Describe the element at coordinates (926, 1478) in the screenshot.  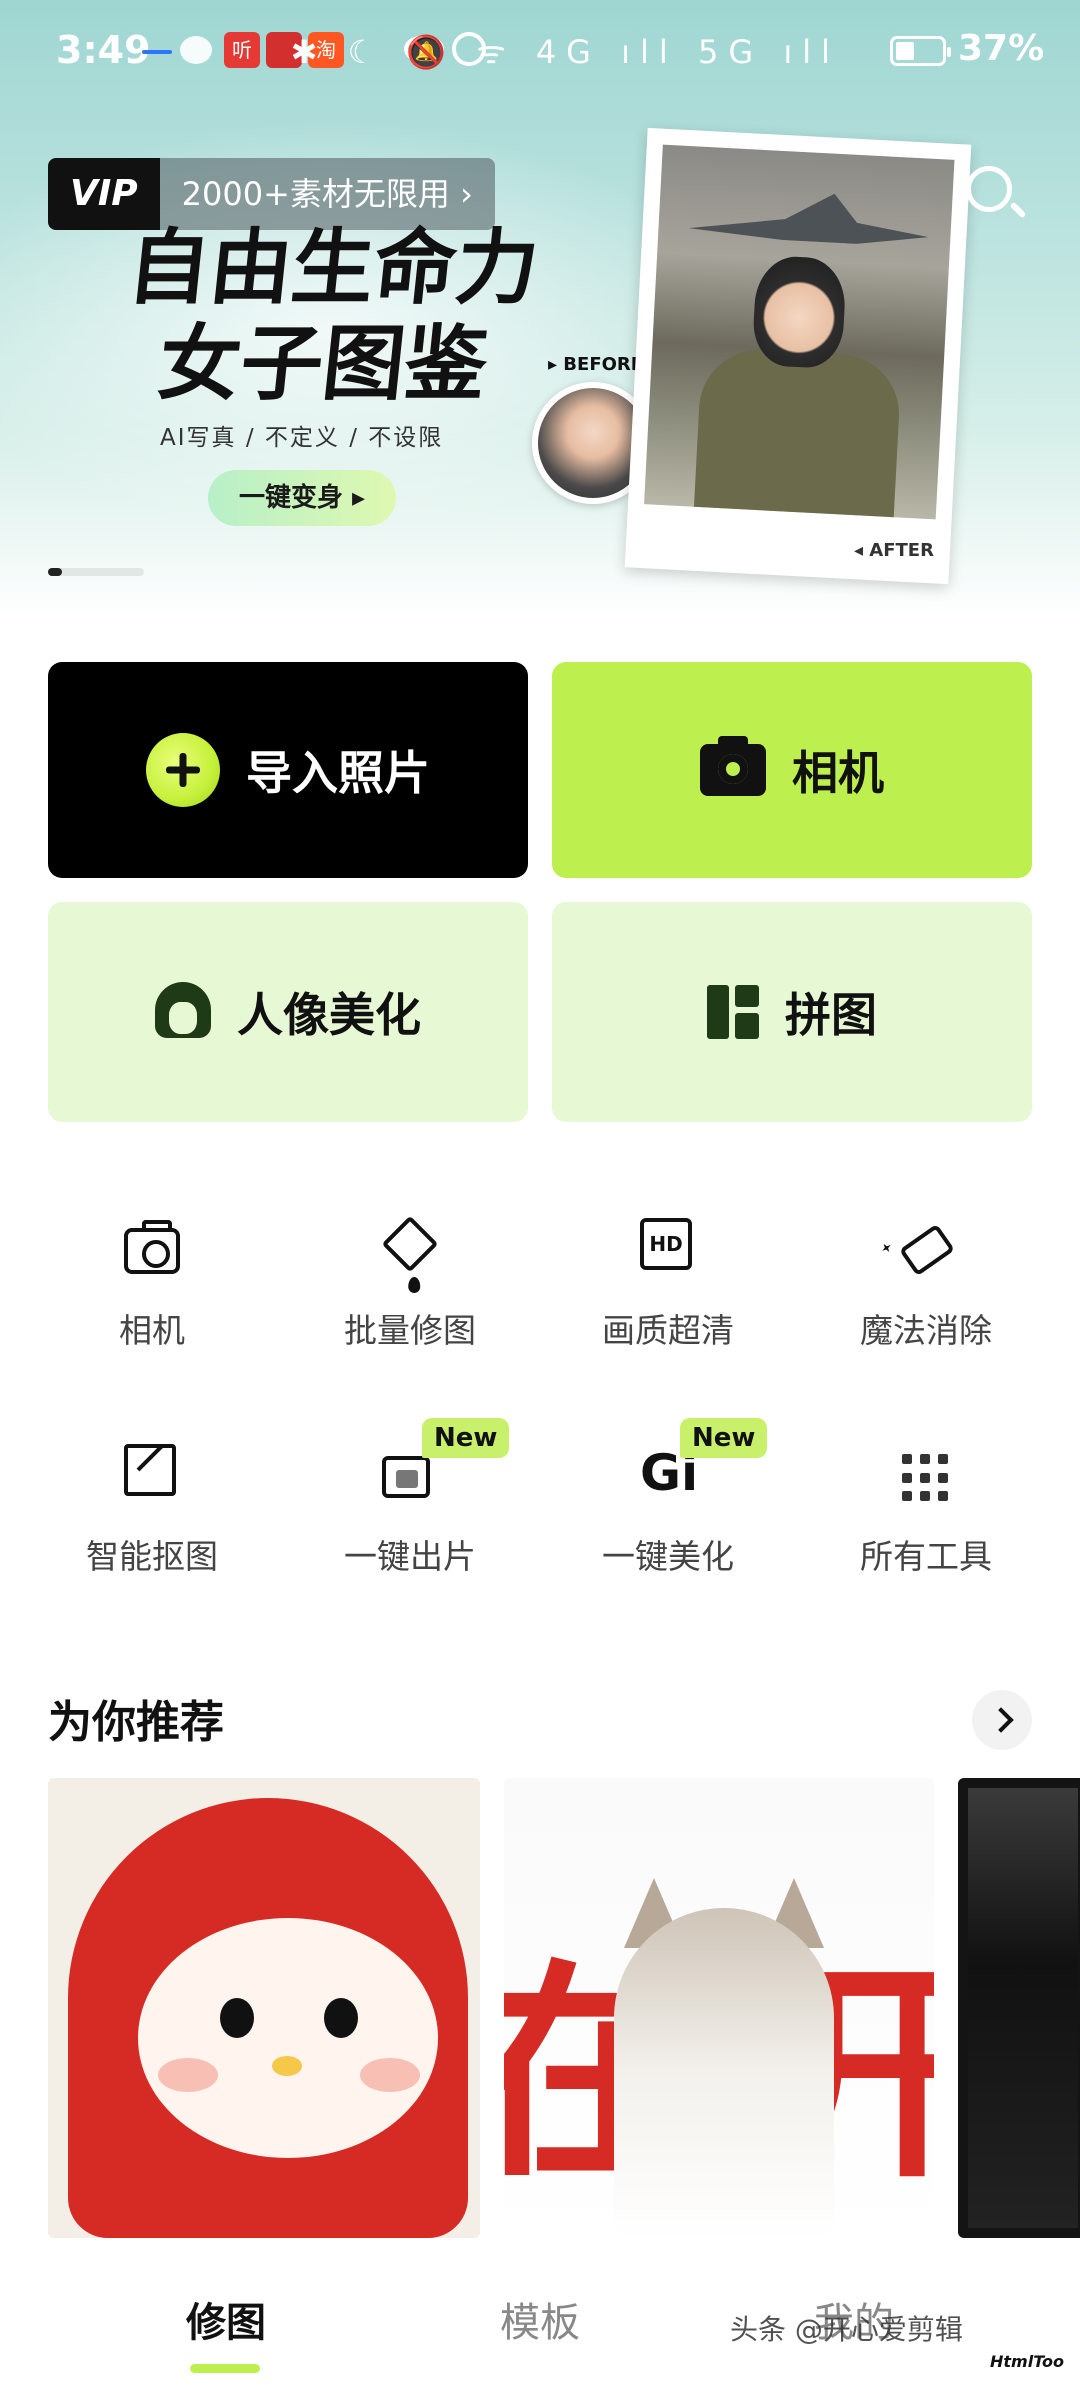
I see `all-tools-grid-icon` at that location.